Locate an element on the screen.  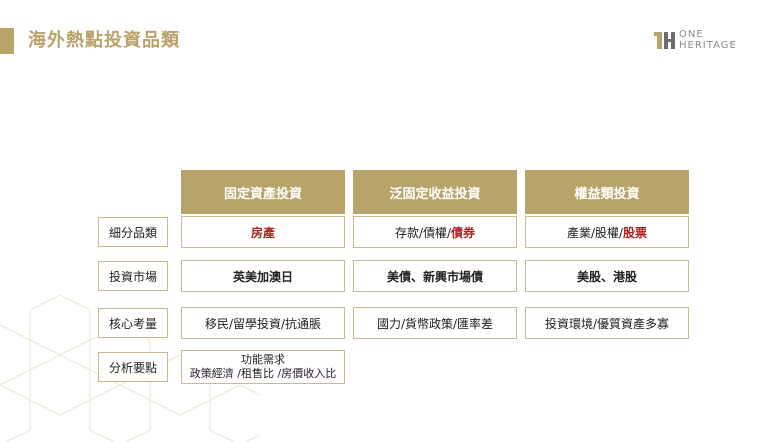
column-header-equity: 權益類投資 is located at coordinates (607, 192).